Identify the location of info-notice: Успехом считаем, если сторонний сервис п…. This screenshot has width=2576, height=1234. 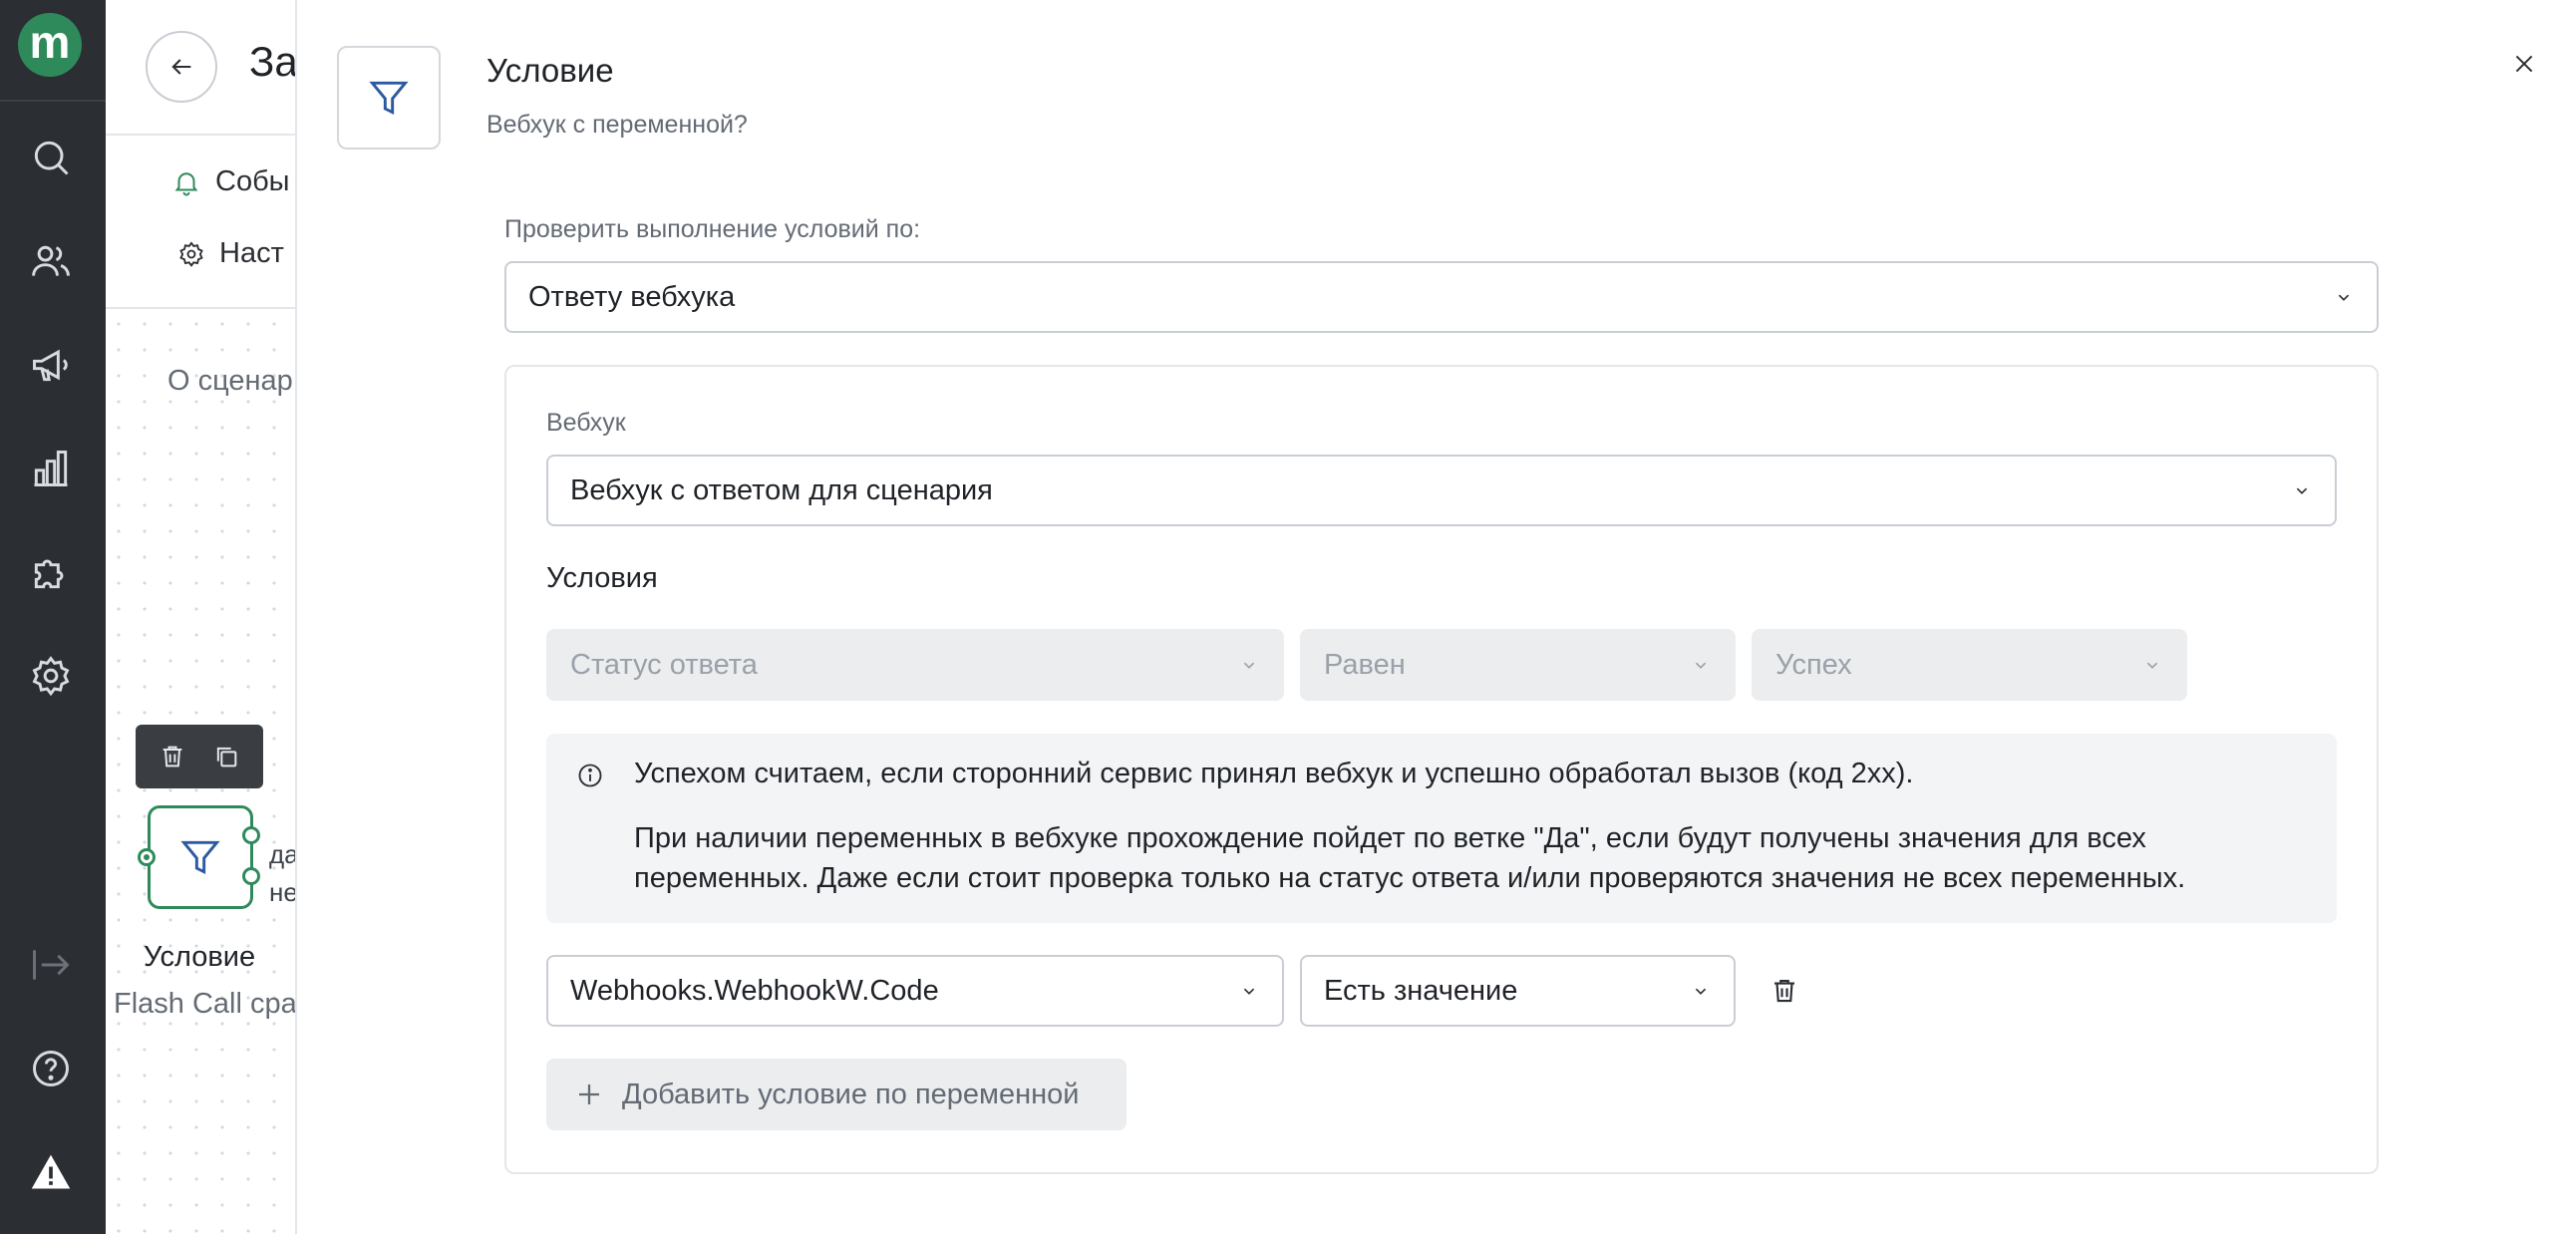
(1441, 828).